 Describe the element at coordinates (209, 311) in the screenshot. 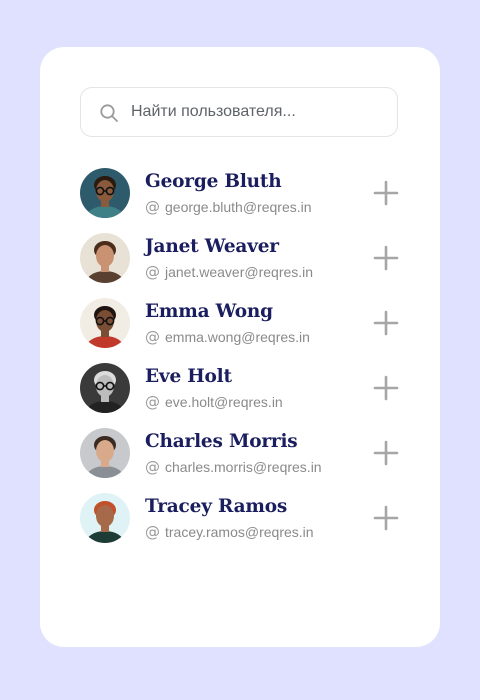

I see `user-name: Emma Wong` at that location.